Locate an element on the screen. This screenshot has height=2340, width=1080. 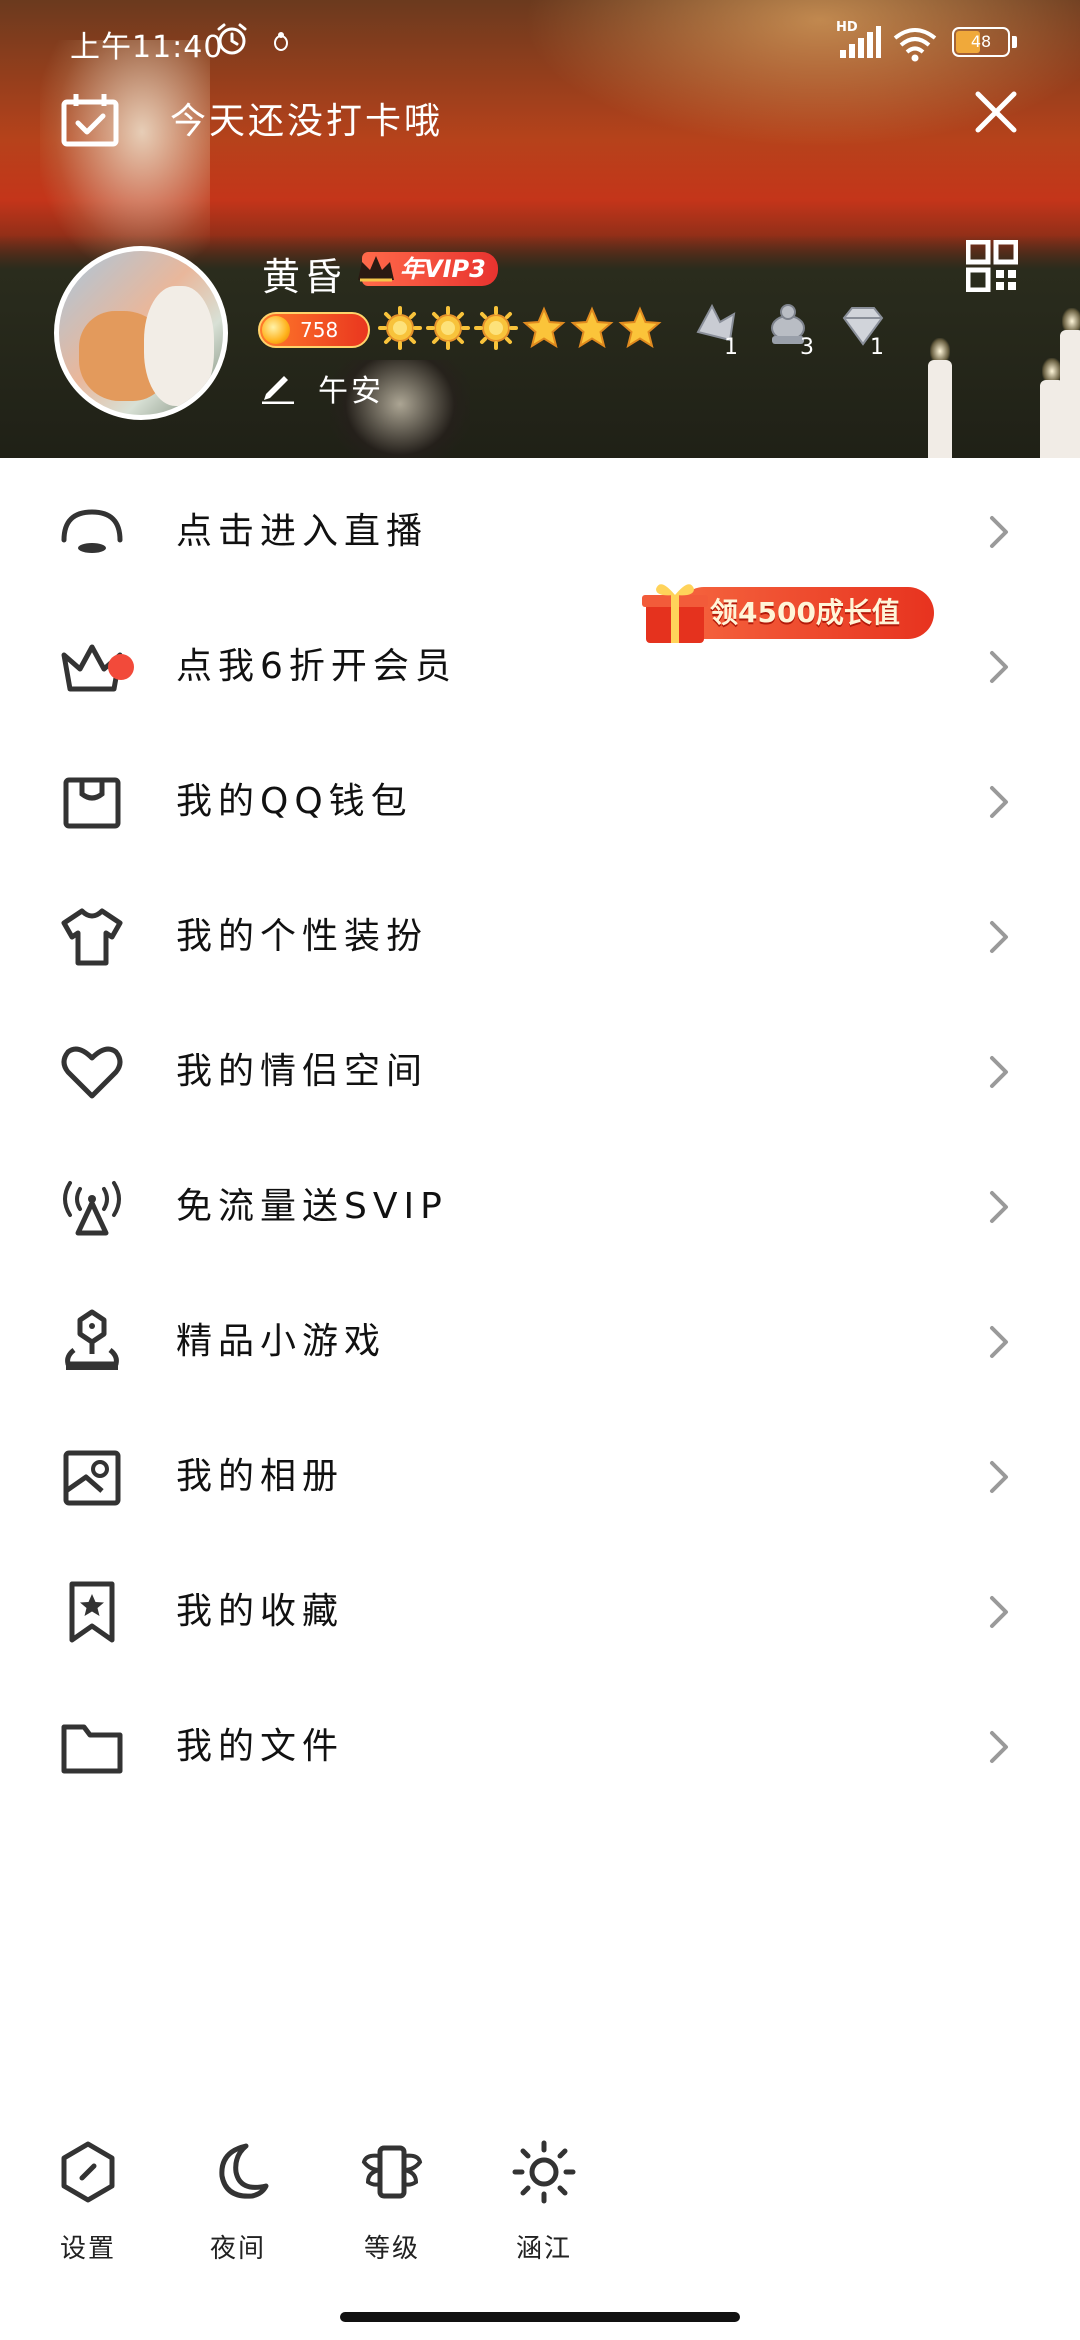
settings-icon is located at coordinates (88, 2172).